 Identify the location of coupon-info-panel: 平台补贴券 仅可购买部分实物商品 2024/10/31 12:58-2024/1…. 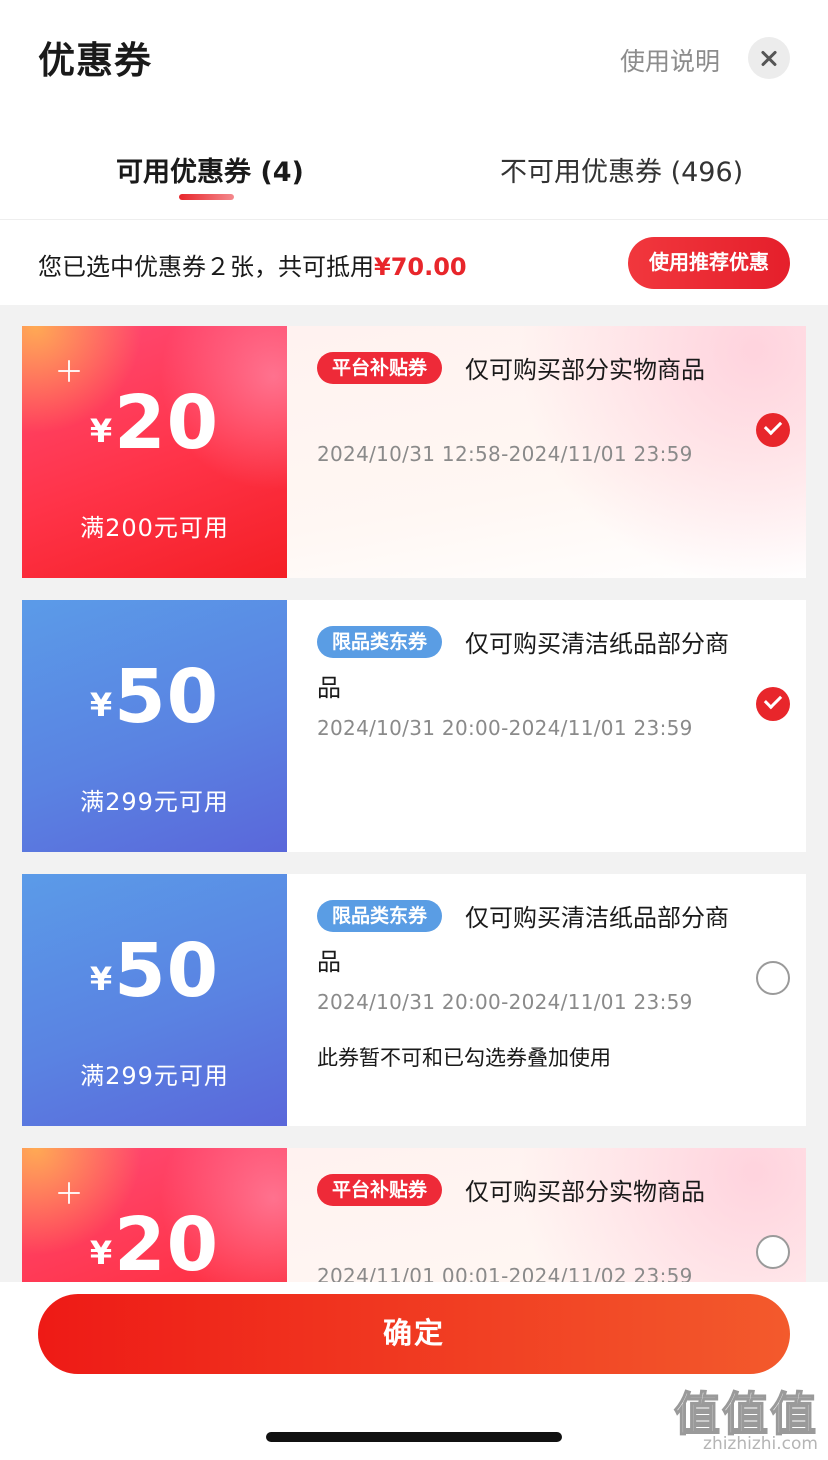
(546, 452).